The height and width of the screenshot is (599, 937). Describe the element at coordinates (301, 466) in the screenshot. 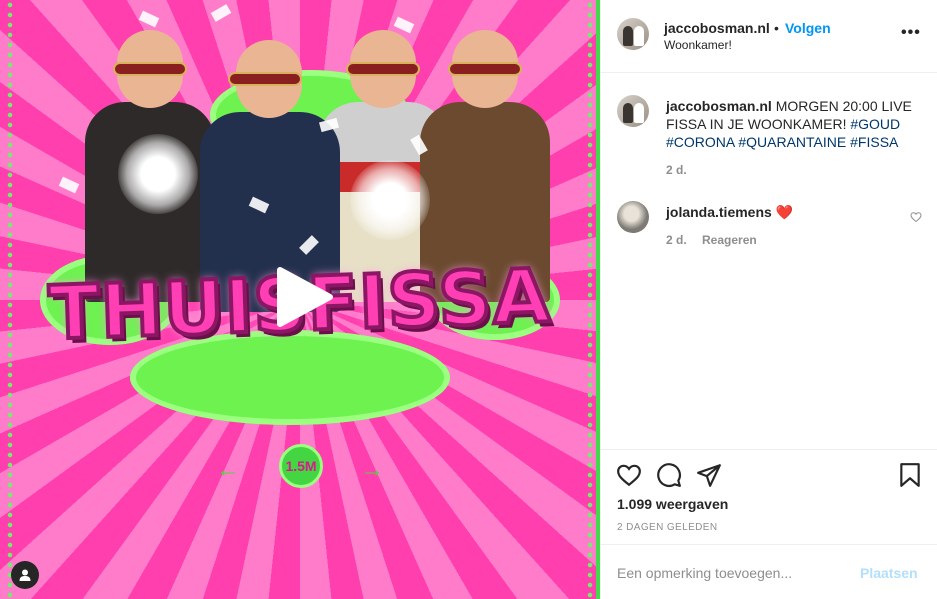

I see `views-badge: 1.5M` at that location.